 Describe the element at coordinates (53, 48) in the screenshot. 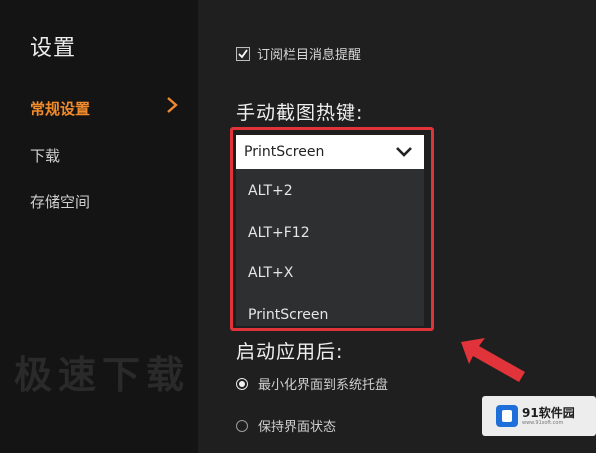

I see `sidebar-title: 设置` at that location.